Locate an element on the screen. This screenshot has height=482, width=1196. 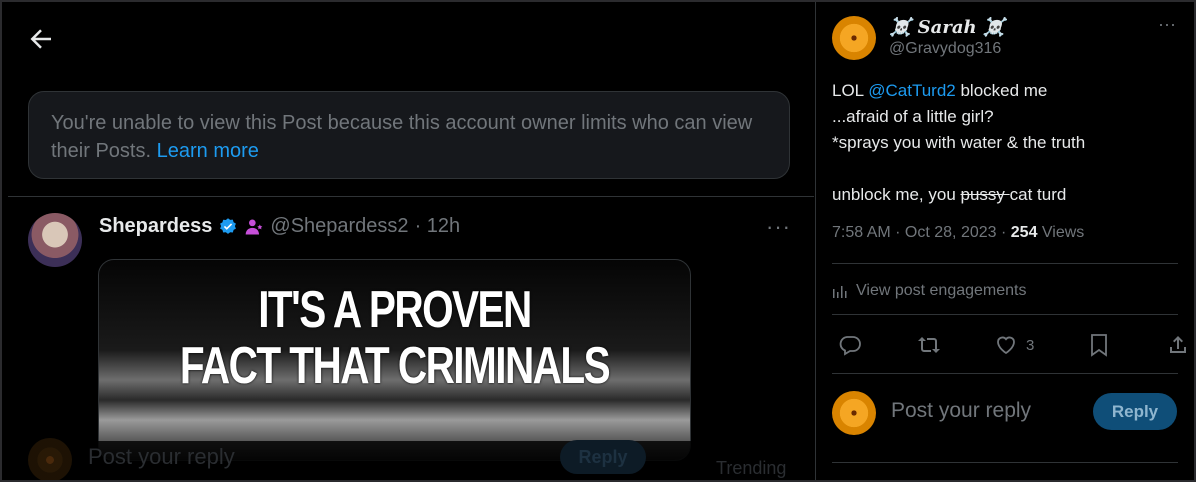
meme-text: IT'S A PROVEN FACT THAT CRIMINALS is located at coordinates (394, 338).